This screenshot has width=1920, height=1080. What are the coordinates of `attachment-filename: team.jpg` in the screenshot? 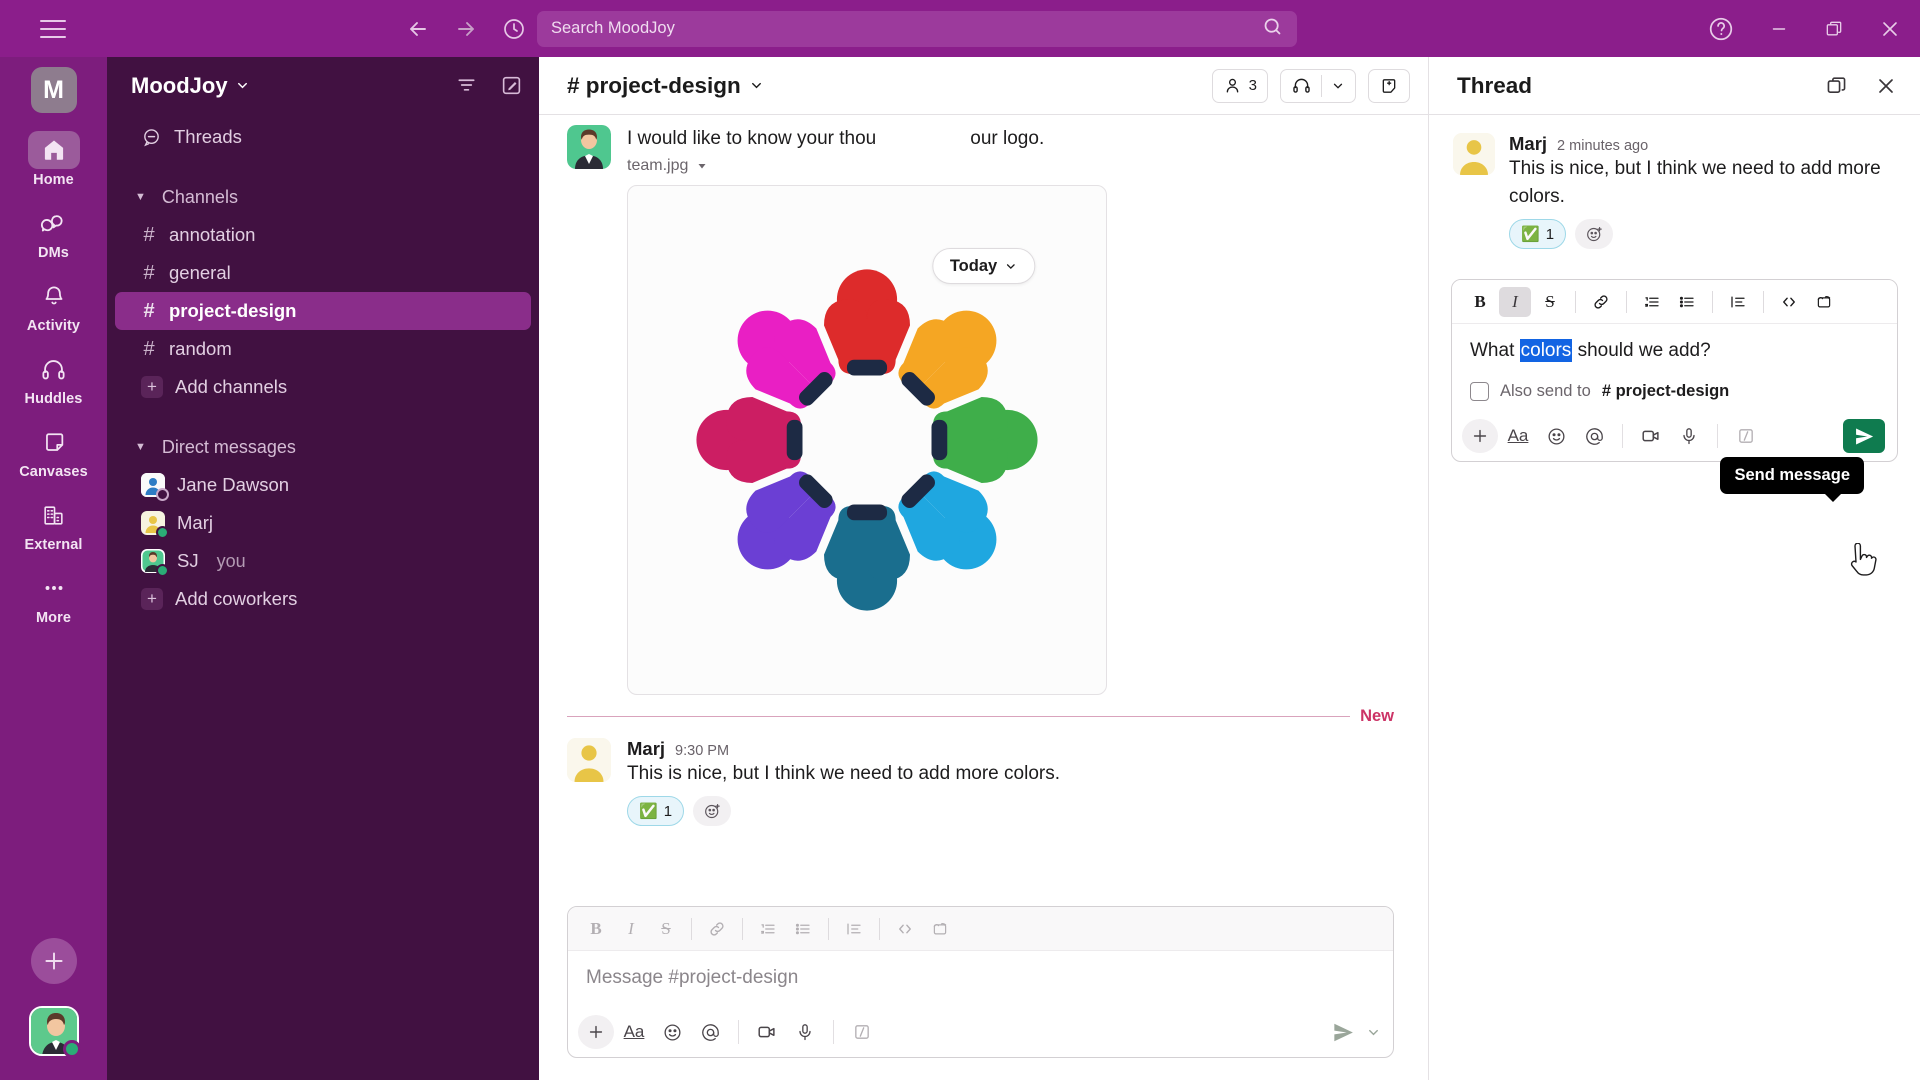 It's located at (1010, 166).